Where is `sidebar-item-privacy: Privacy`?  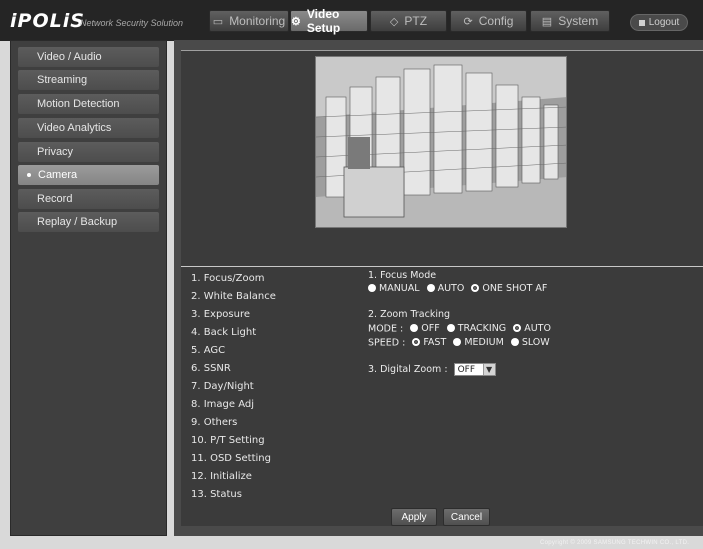
sidebar-item-privacy: Privacy is located at coordinates (88, 152).